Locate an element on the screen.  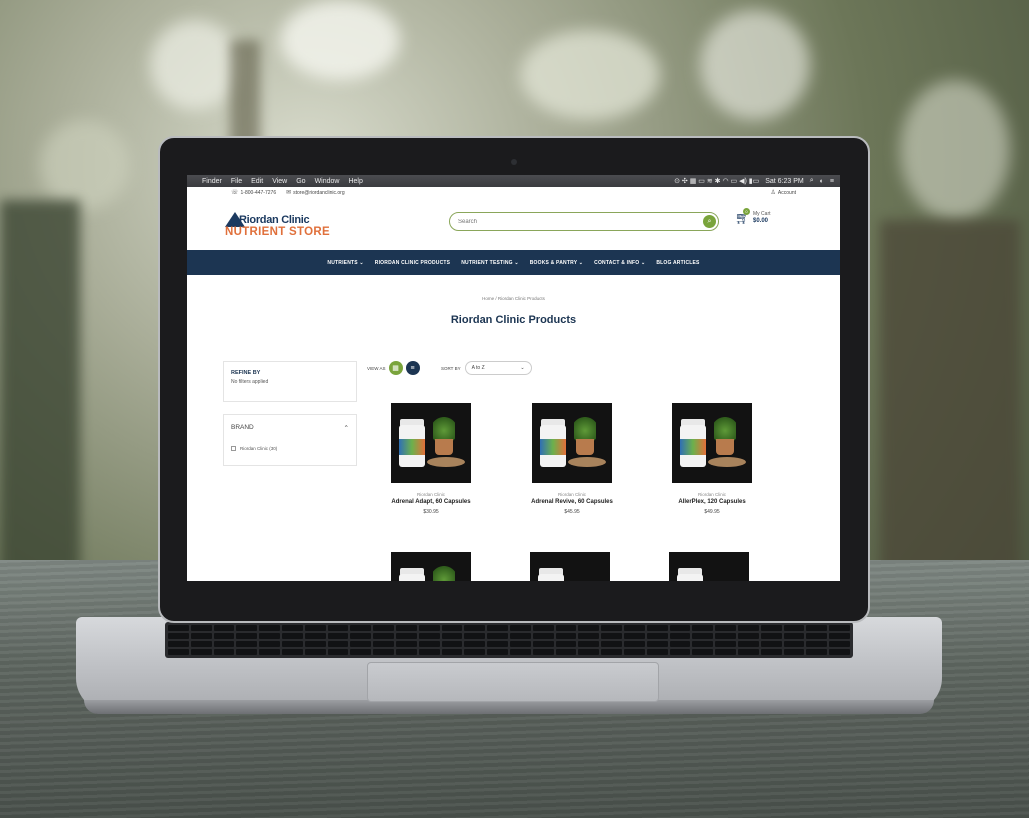
menu-file: File is located at coordinates (236, 181).